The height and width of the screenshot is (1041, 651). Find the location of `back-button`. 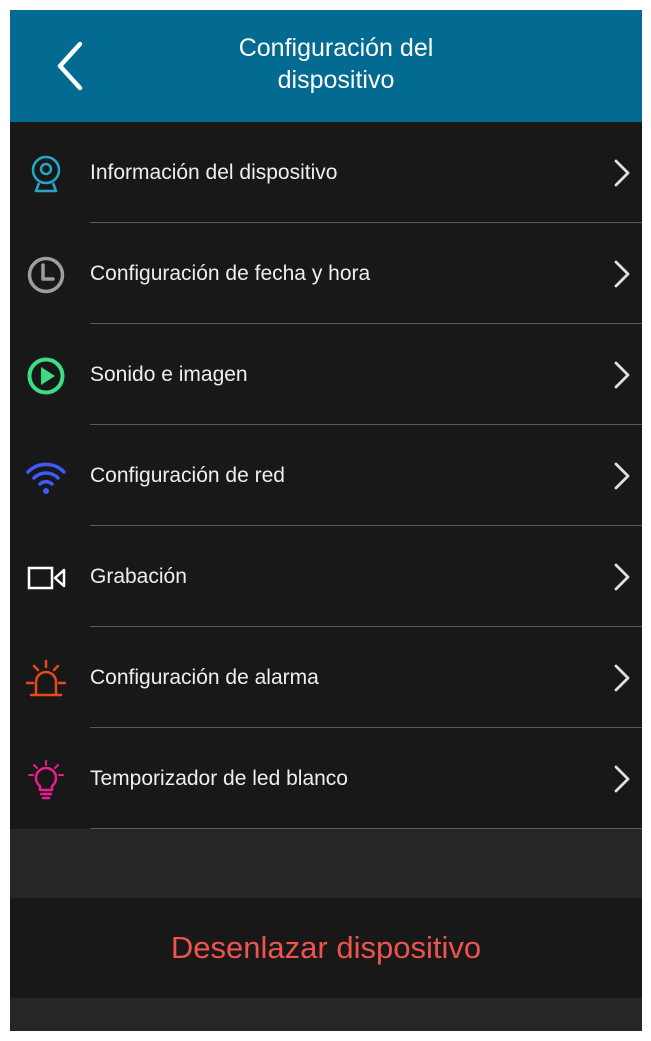

back-button is located at coordinates (71, 66).